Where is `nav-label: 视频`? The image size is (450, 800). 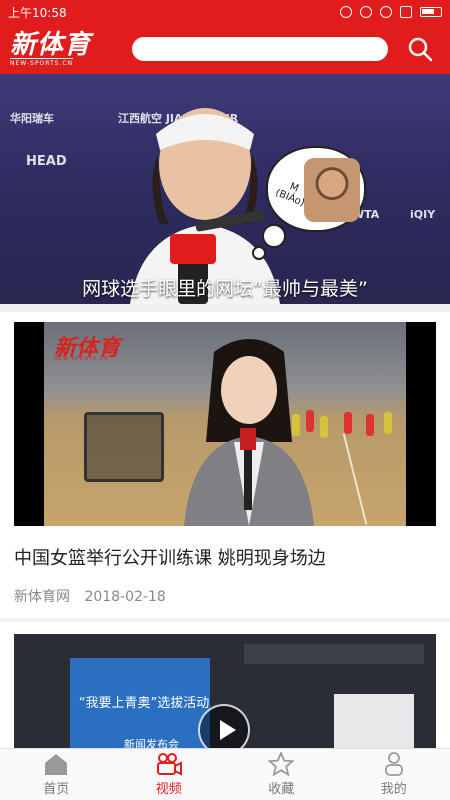 nav-label: 视频 is located at coordinates (168, 789).